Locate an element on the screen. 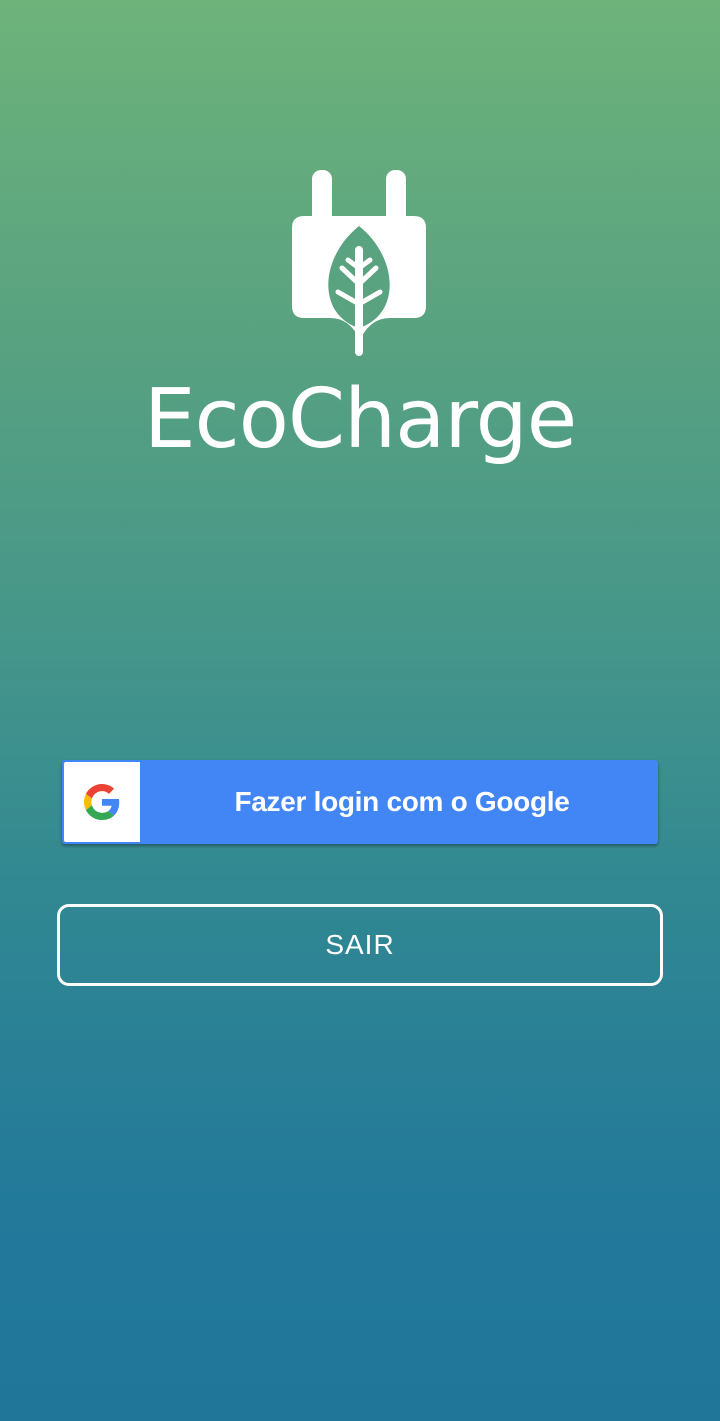 This screenshot has height=1421, width=720. google-login-button: Fazer login com o Google is located at coordinates (360, 802).